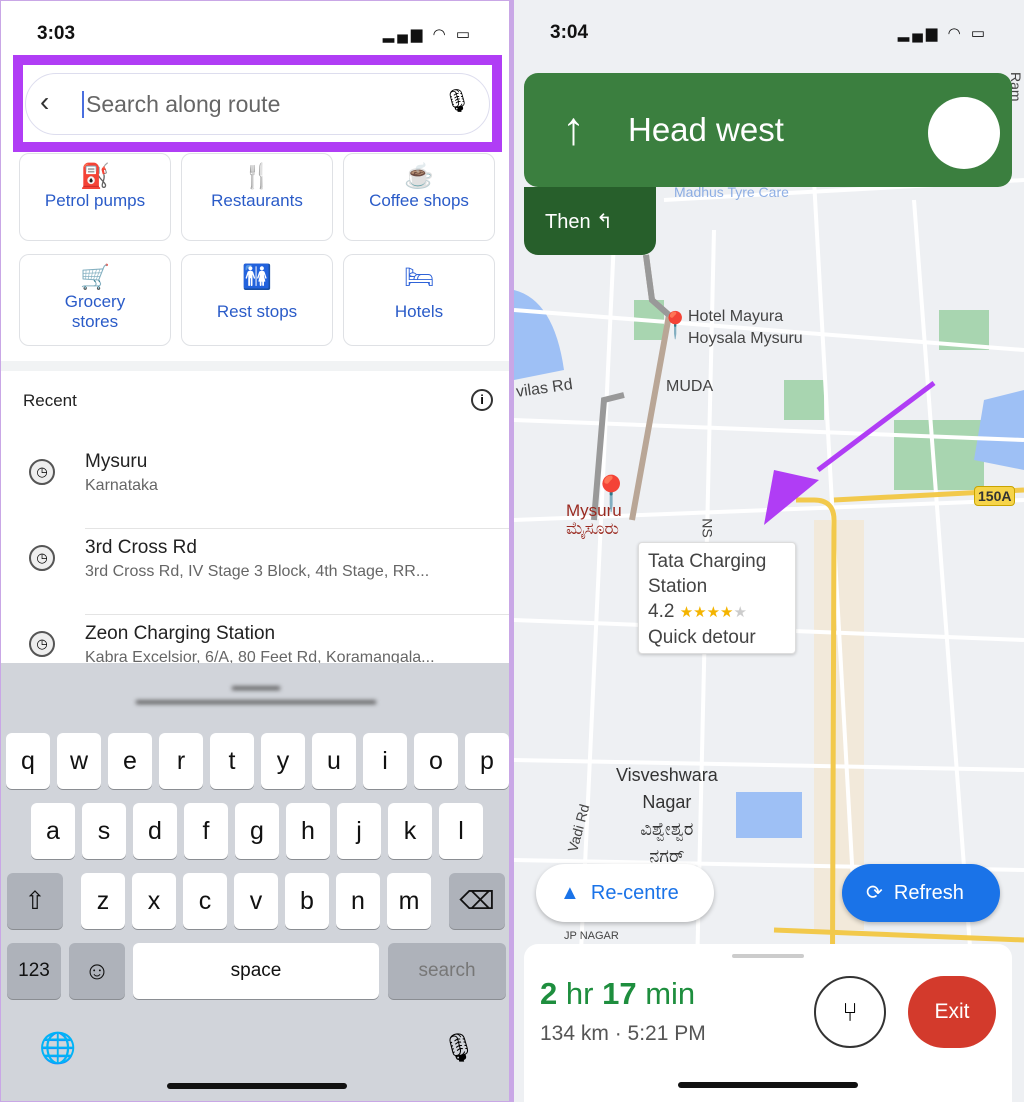 The width and height of the screenshot is (1024, 1102). What do you see at coordinates (181, 104) in the screenshot?
I see `search-placeholder: Search along route` at bounding box center [181, 104].